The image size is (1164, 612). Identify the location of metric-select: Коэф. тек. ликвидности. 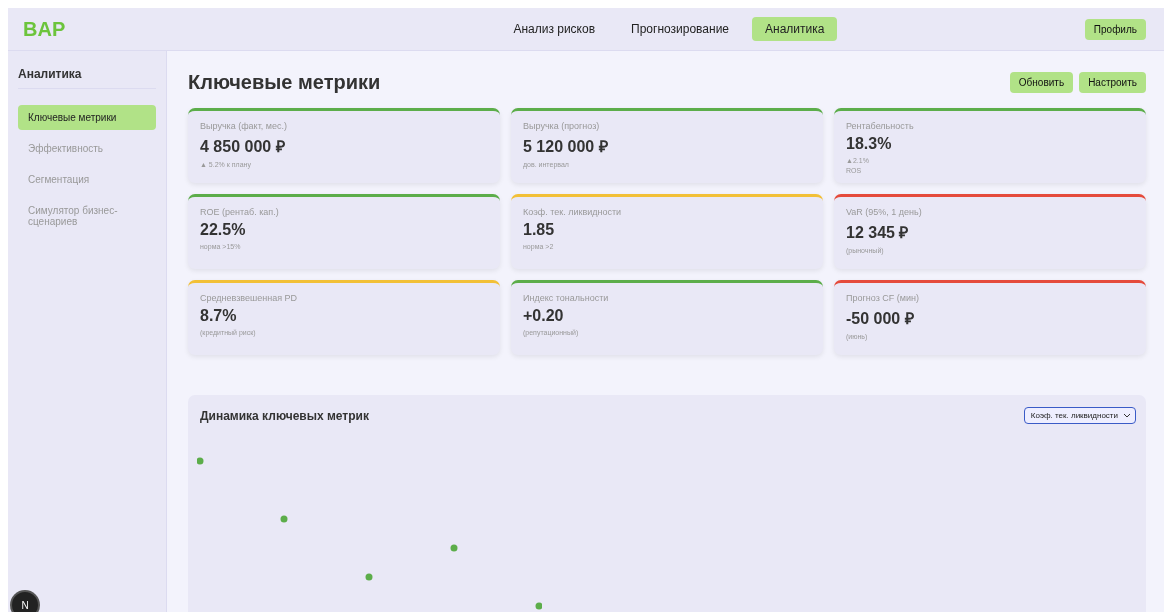
(1079, 415).